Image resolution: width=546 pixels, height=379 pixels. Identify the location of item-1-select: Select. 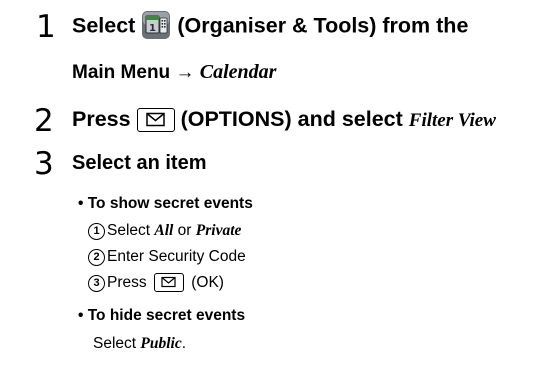
(129, 230).